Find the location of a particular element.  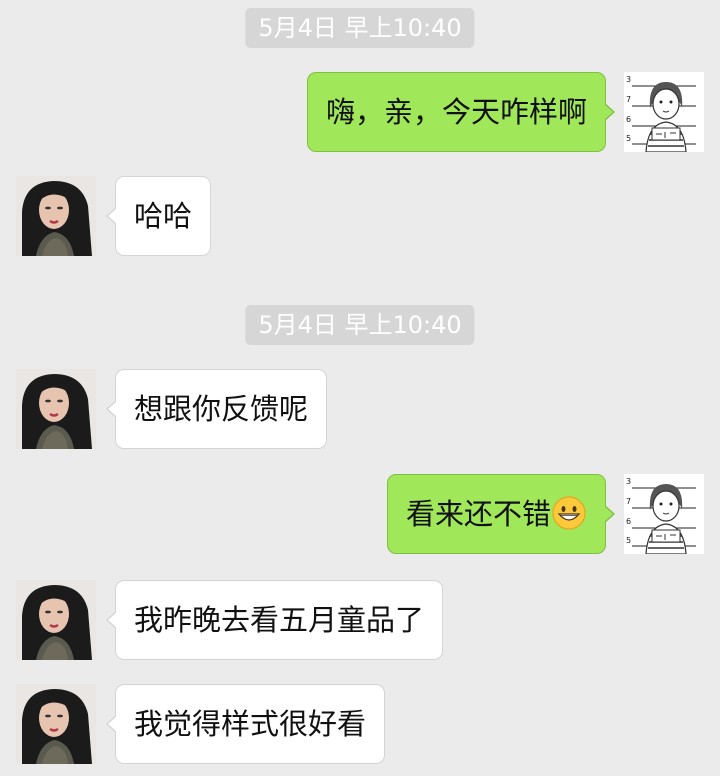

incoming-message-bubble: 我昨晚去看五月童品了 is located at coordinates (274, 620).